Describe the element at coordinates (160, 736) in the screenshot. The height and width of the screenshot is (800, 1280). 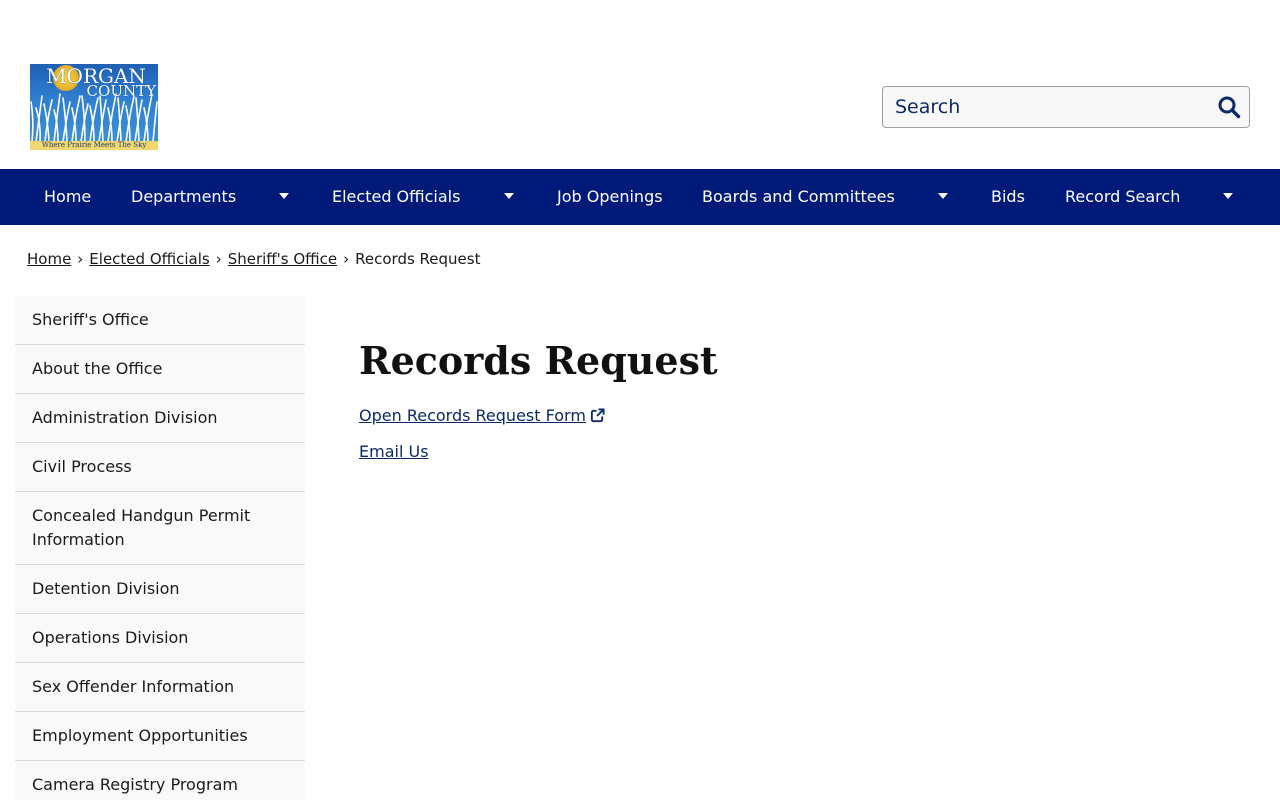
I see `sidebar-item-employment-opportunities: Employment Opportunities` at that location.